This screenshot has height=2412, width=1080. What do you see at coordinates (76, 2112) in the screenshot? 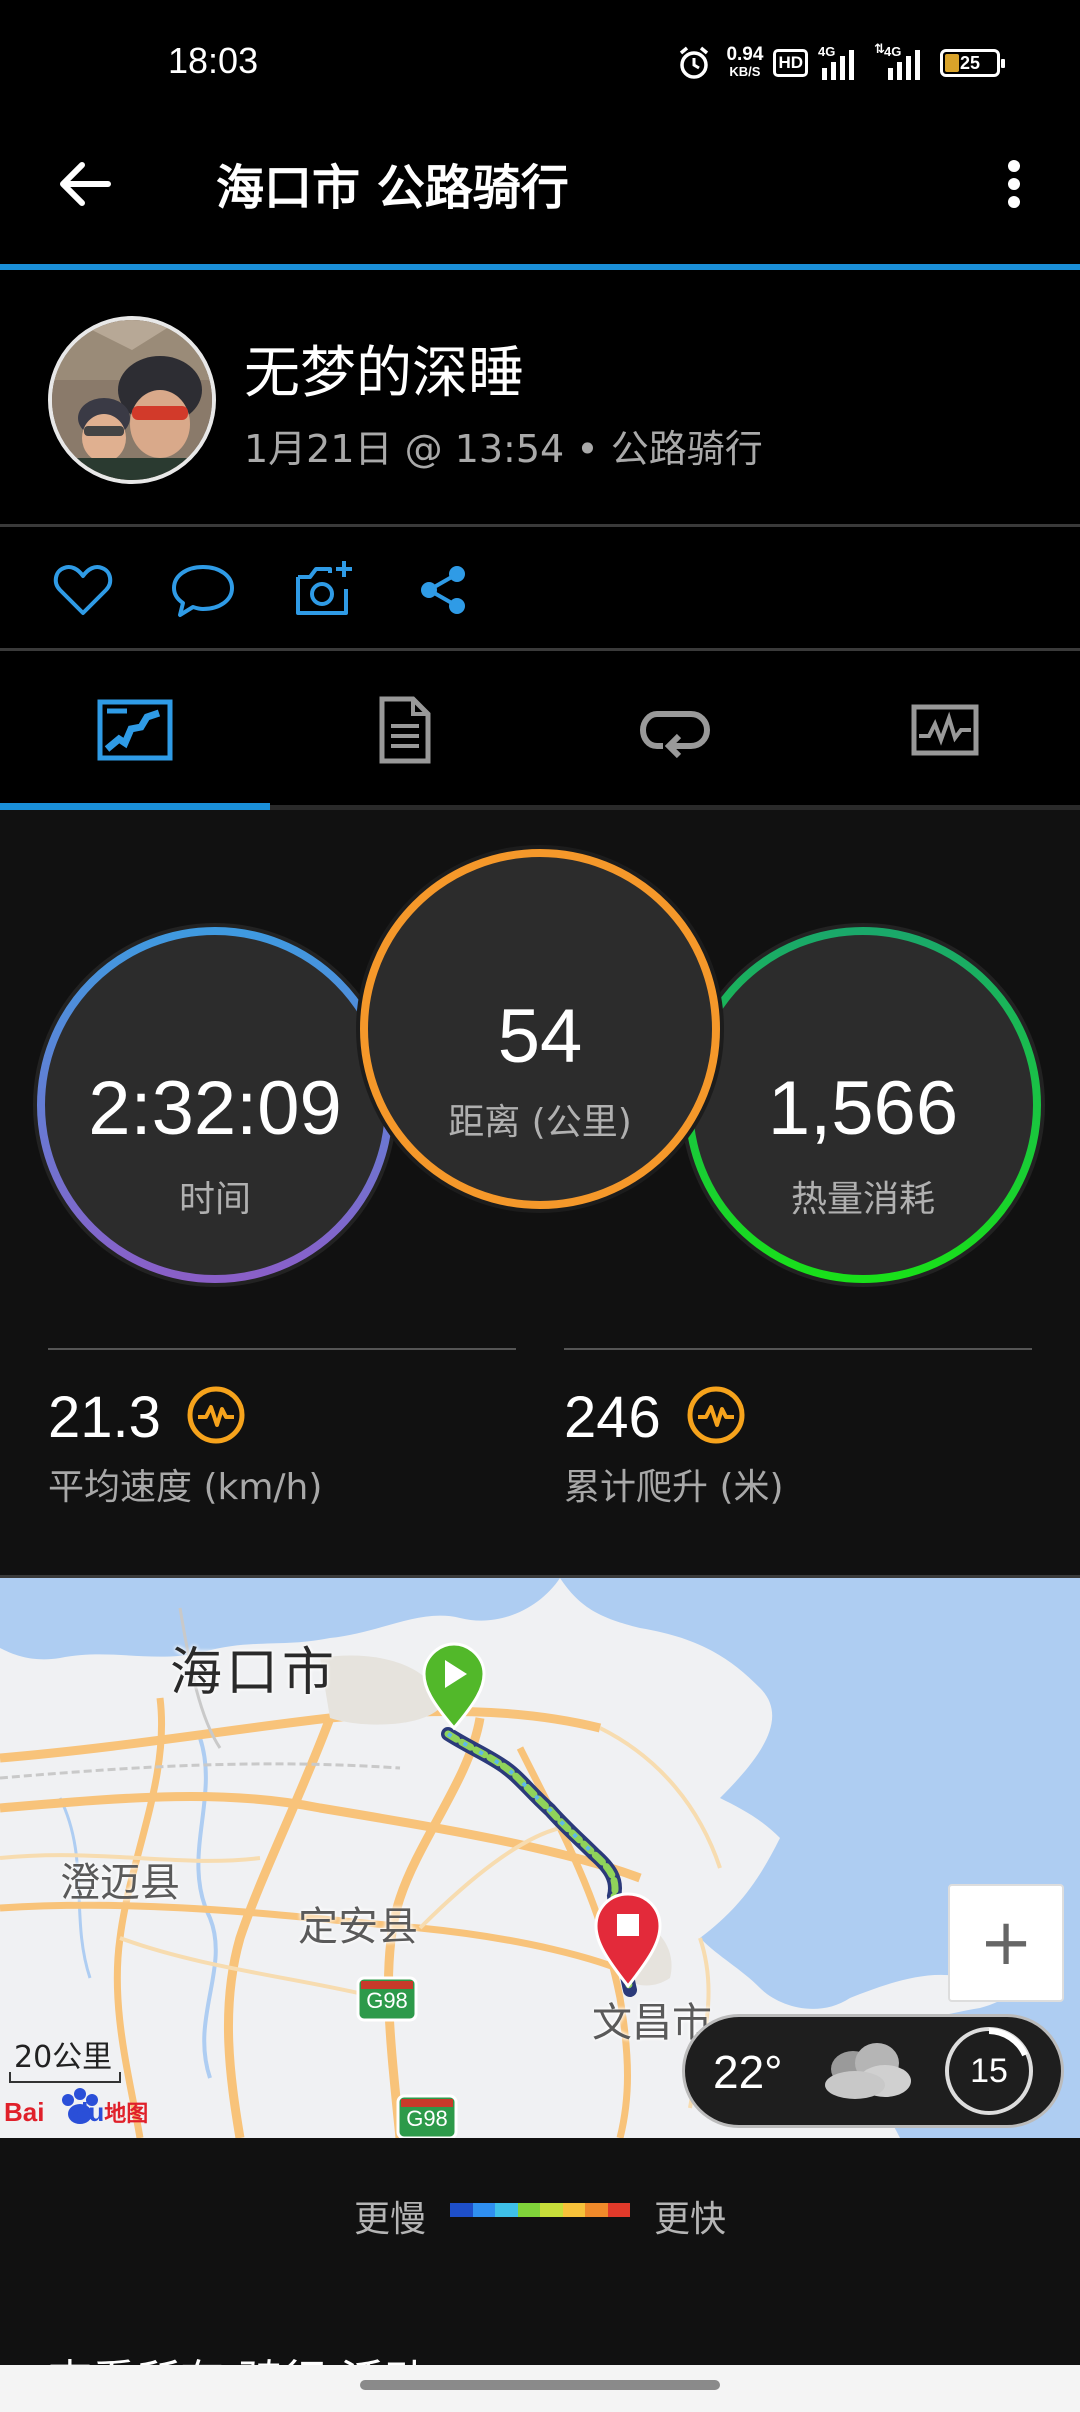
I see `baidu-logo: Bai du地图` at bounding box center [76, 2112].